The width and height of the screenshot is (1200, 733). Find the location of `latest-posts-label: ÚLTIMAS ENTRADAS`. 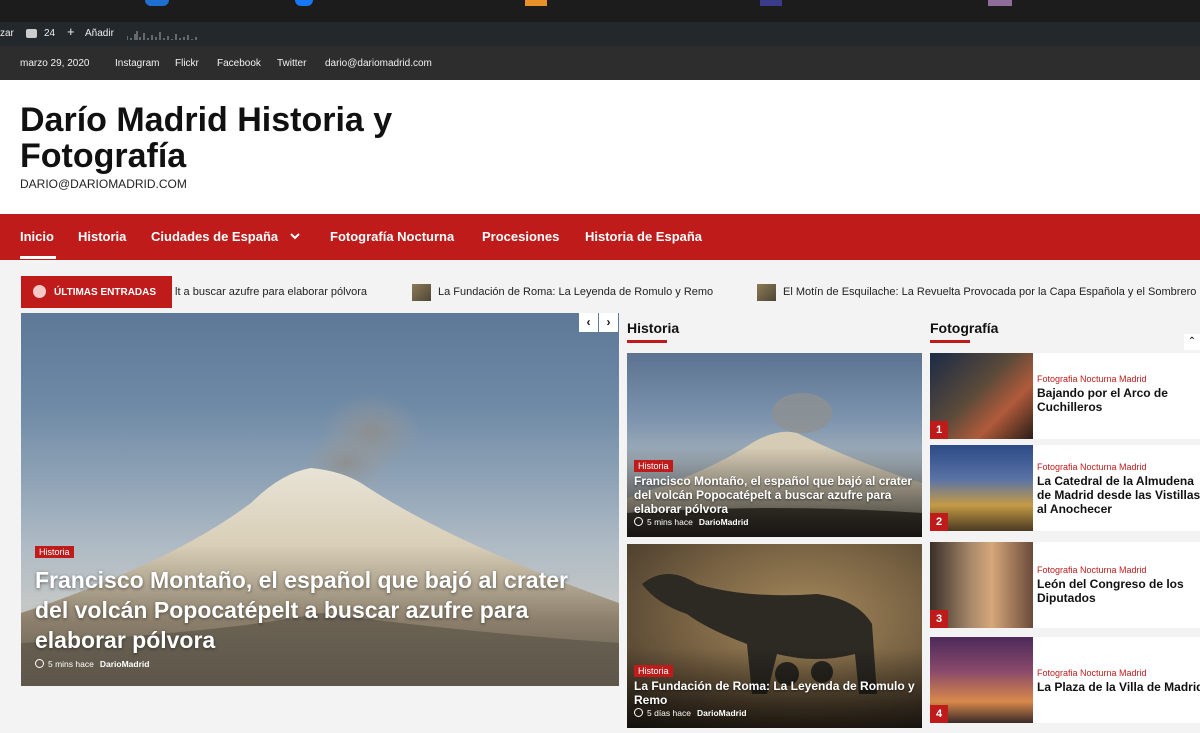

latest-posts-label: ÚLTIMAS ENTRADAS is located at coordinates (96, 292).